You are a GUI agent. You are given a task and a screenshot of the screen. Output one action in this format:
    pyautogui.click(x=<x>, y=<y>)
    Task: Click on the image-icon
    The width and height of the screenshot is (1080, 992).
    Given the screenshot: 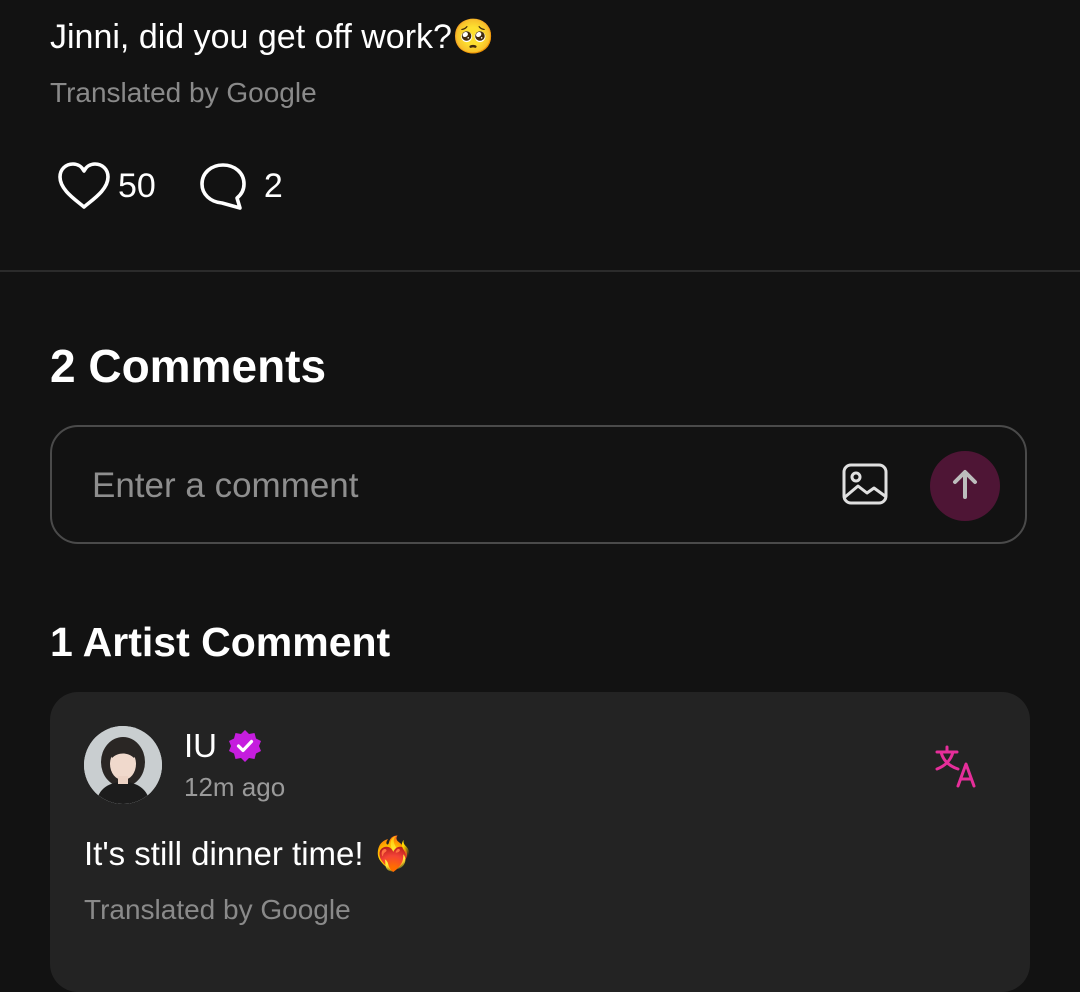 What is the action you would take?
    pyautogui.click(x=865, y=488)
    